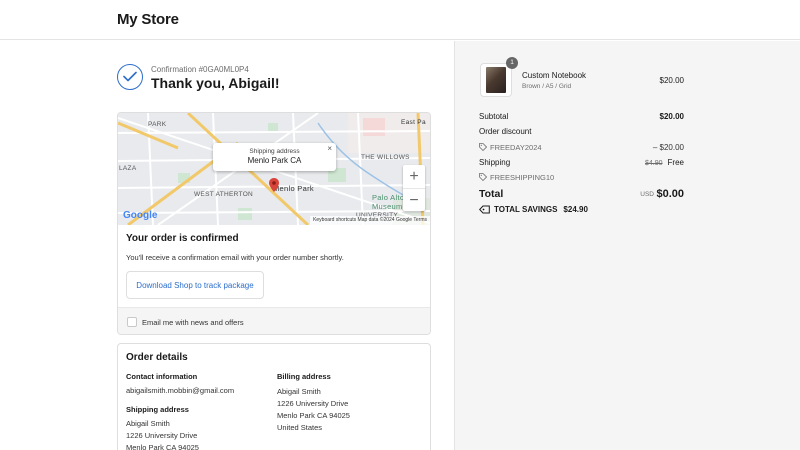 The height and width of the screenshot is (450, 800). Describe the element at coordinates (671, 116) in the screenshot. I see `subtotal-value: $20.00` at that location.